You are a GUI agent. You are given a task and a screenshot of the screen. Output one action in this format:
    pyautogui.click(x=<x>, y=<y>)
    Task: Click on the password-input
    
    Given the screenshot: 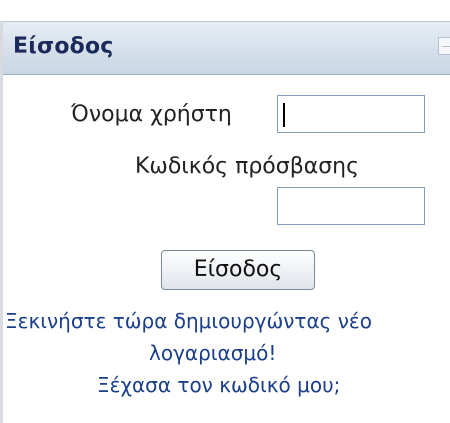 What is the action you would take?
    pyautogui.click(x=351, y=206)
    